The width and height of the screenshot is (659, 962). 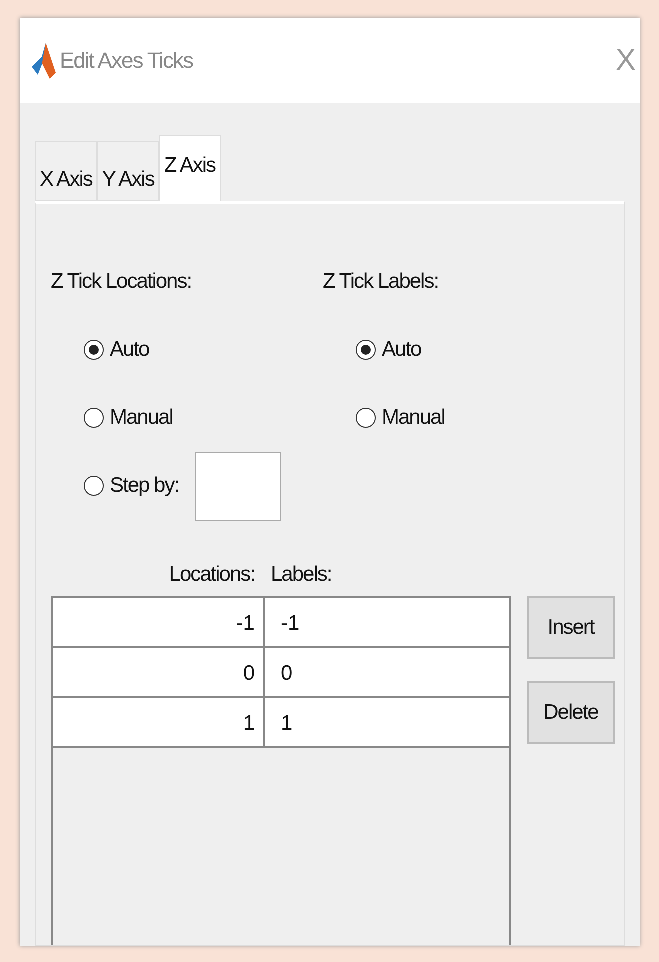 I want to click on action-button: Insert, so click(x=571, y=627).